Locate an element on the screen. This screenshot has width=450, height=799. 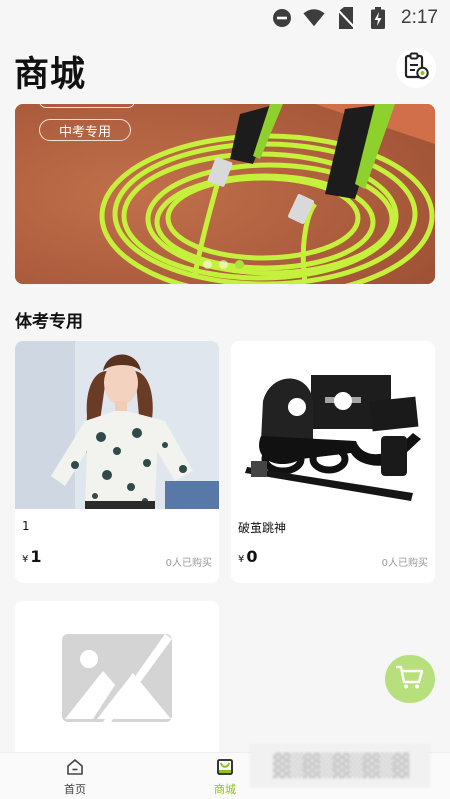
status-time: 2:17 is located at coordinates (419, 17).